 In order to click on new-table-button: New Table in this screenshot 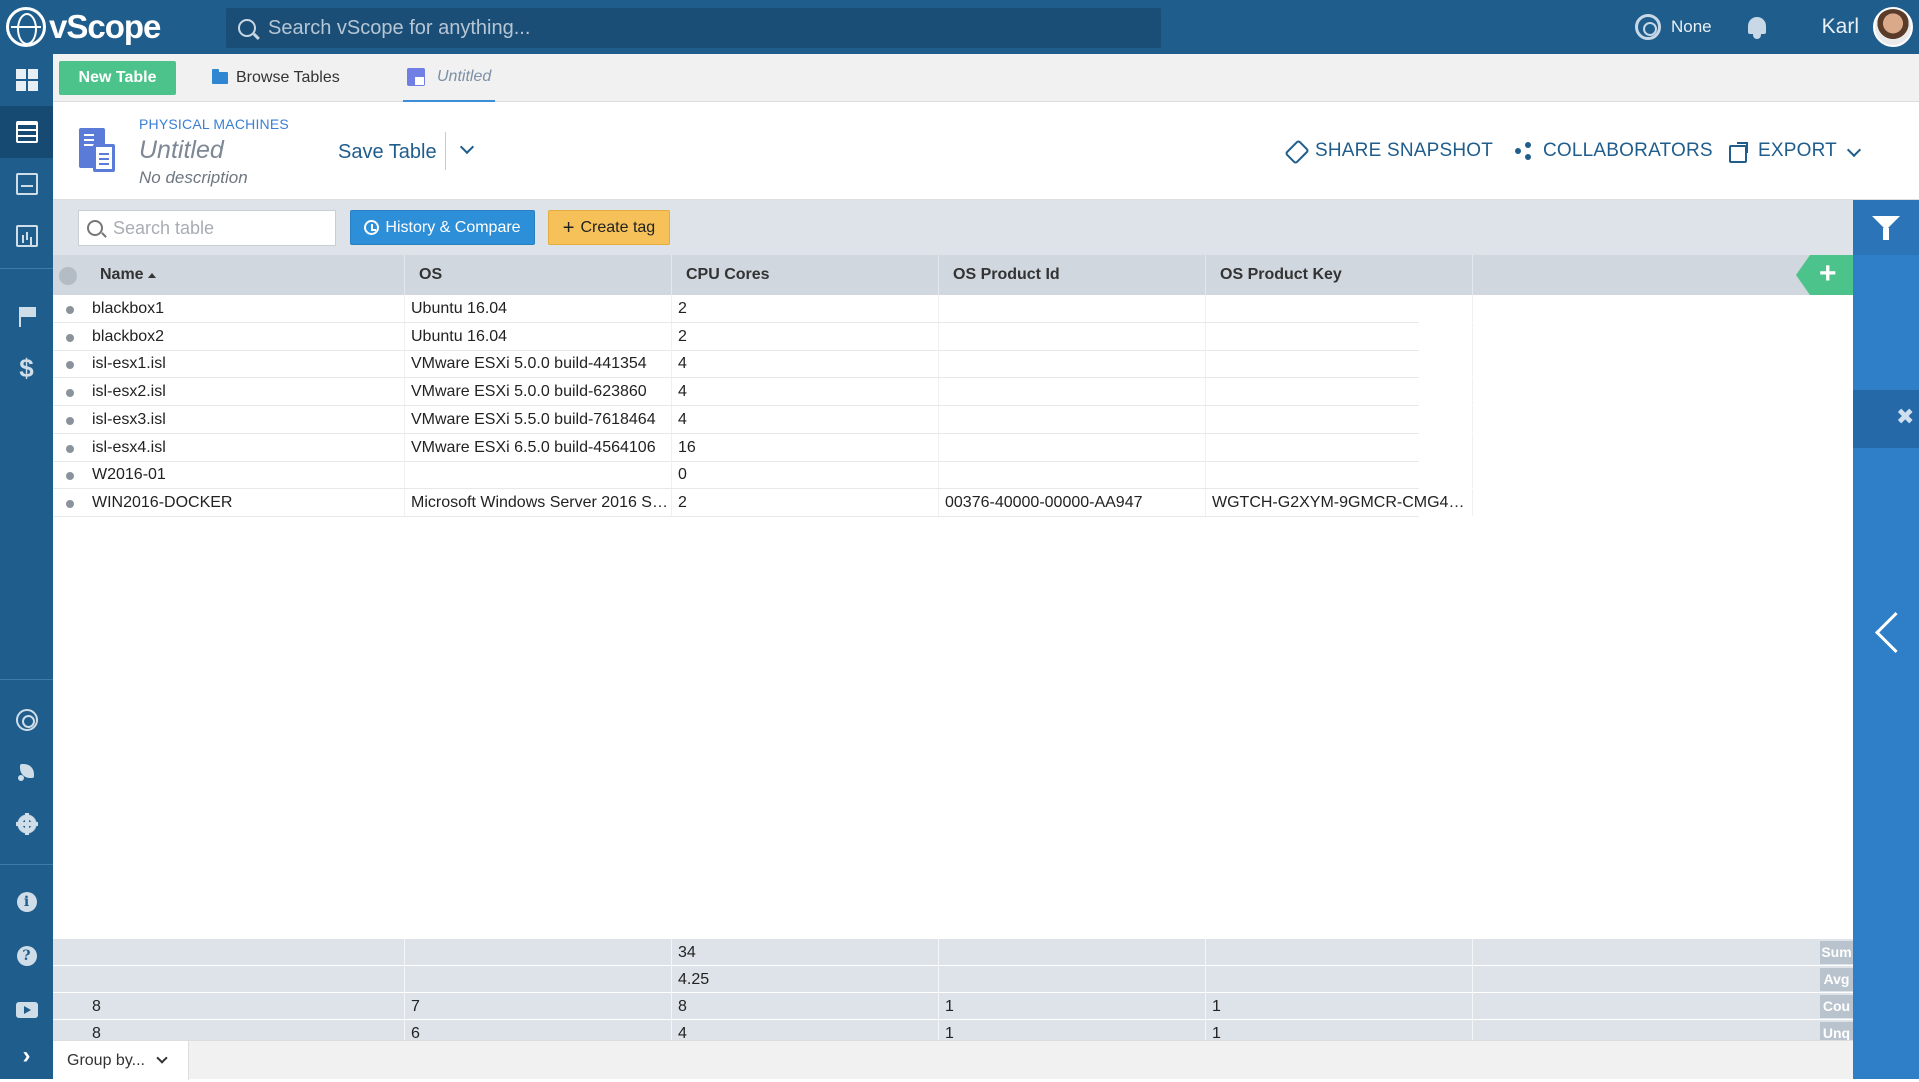, I will do `click(117, 78)`.